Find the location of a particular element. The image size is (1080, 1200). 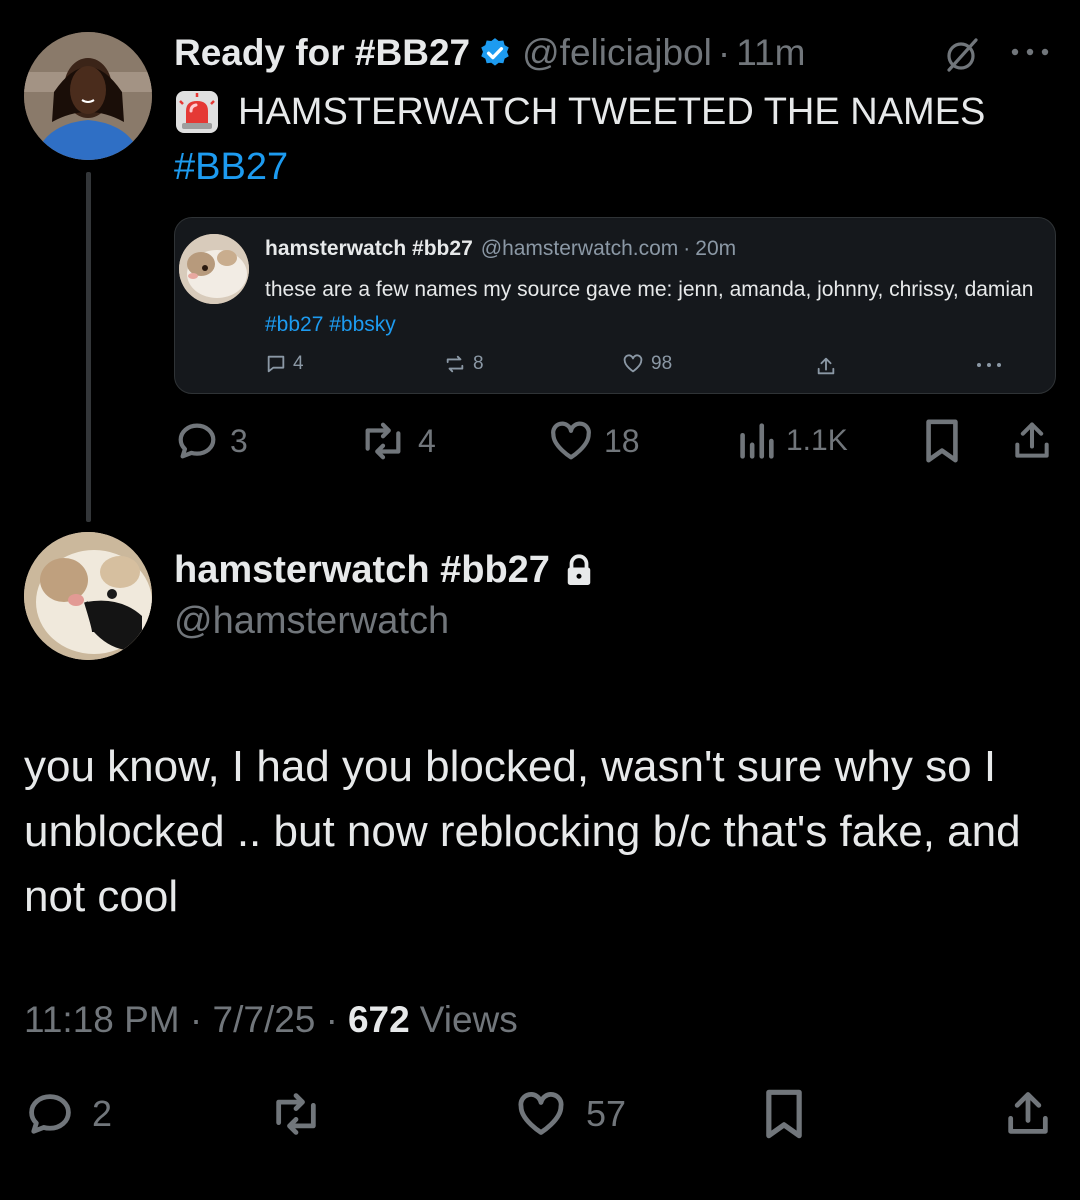

post-time: 11m is located at coordinates (770, 53).